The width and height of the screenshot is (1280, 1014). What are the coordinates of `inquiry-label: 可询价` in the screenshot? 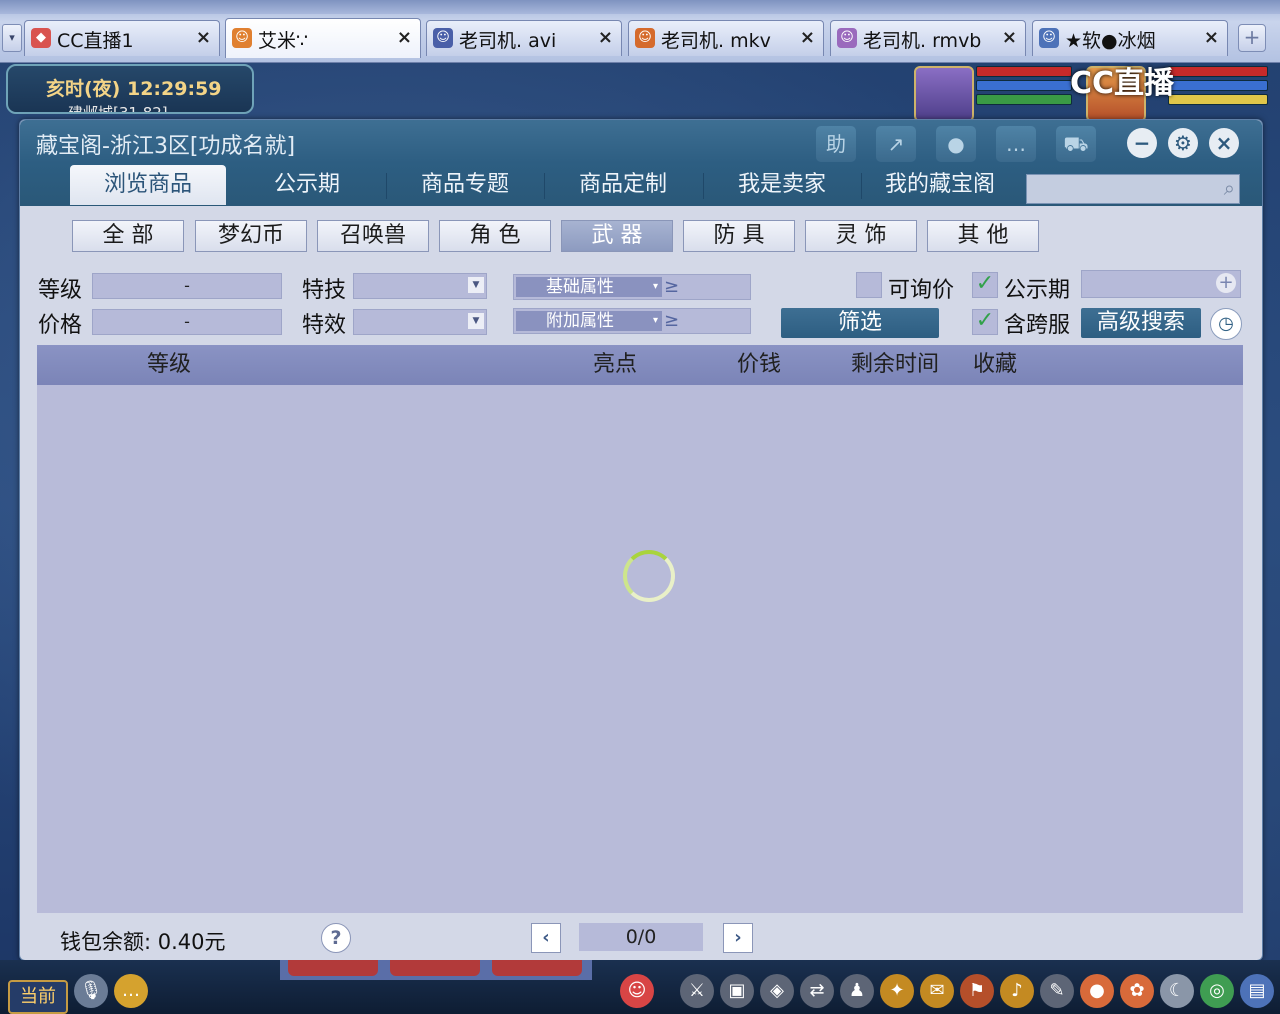 It's located at (921, 290).